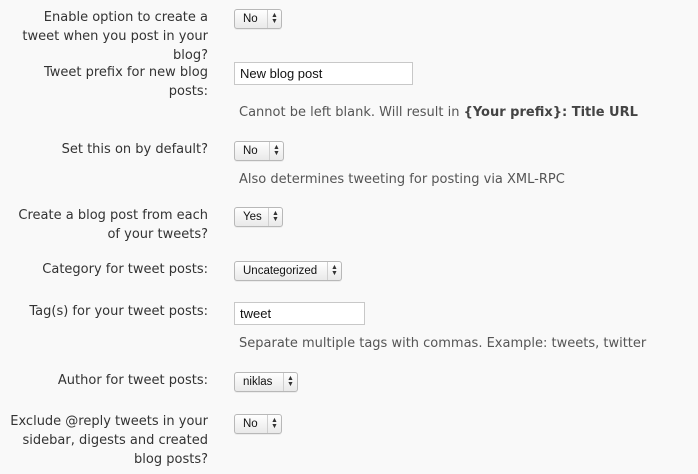 The image size is (698, 474). What do you see at coordinates (132, 380) in the screenshot?
I see `author-label: Author for tweet posts:` at bounding box center [132, 380].